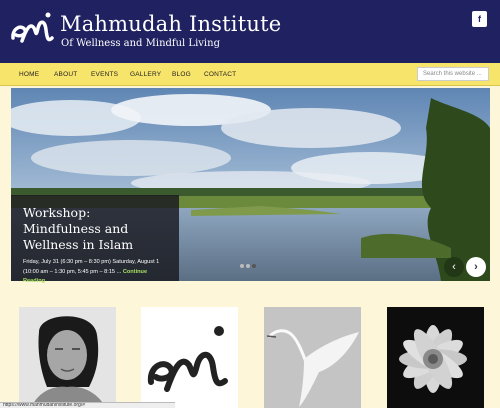  I want to click on status-bar-url: https://www.mahmudahinstitute.org/#, so click(87, 405).